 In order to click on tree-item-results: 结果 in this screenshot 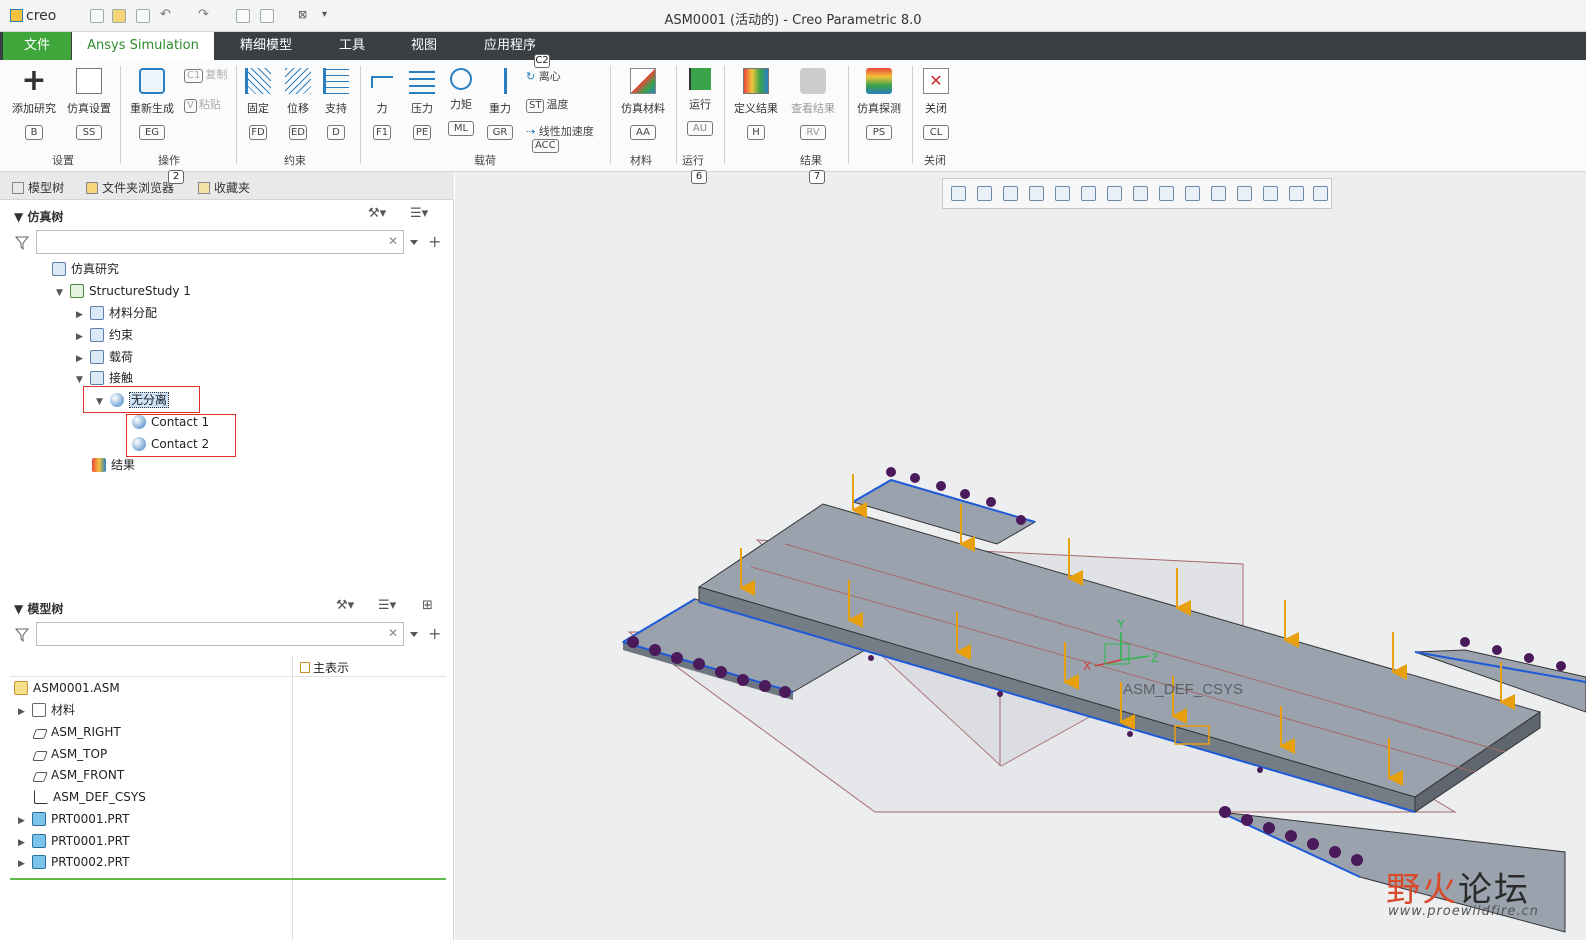, I will do `click(113, 465)`.